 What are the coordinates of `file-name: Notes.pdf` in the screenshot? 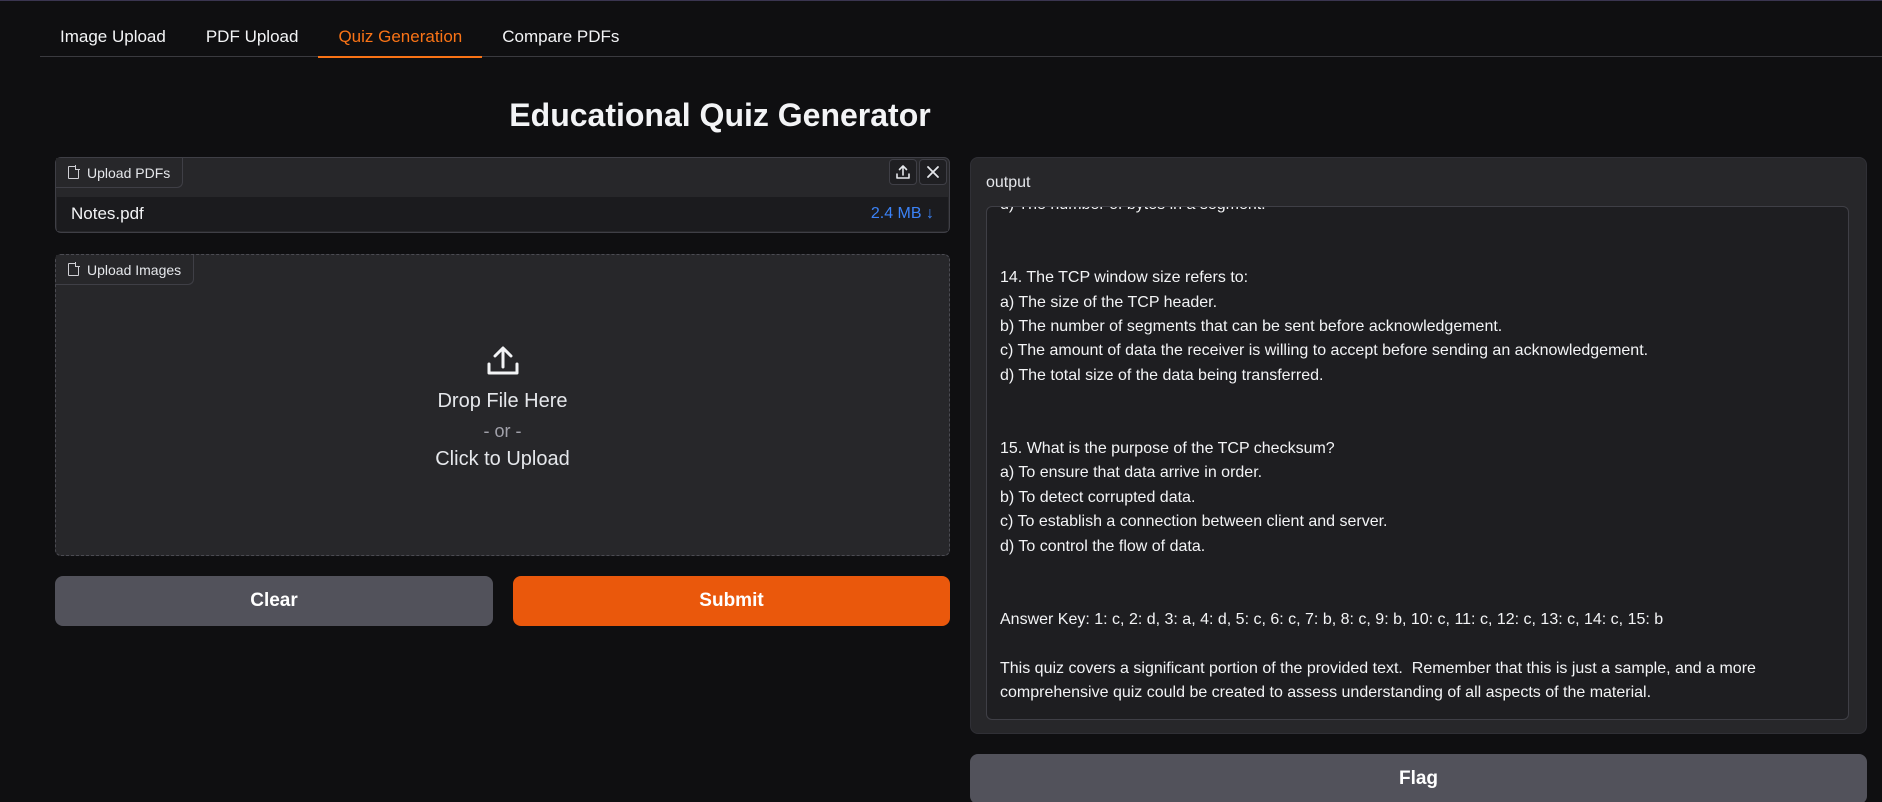 It's located at (107, 213).